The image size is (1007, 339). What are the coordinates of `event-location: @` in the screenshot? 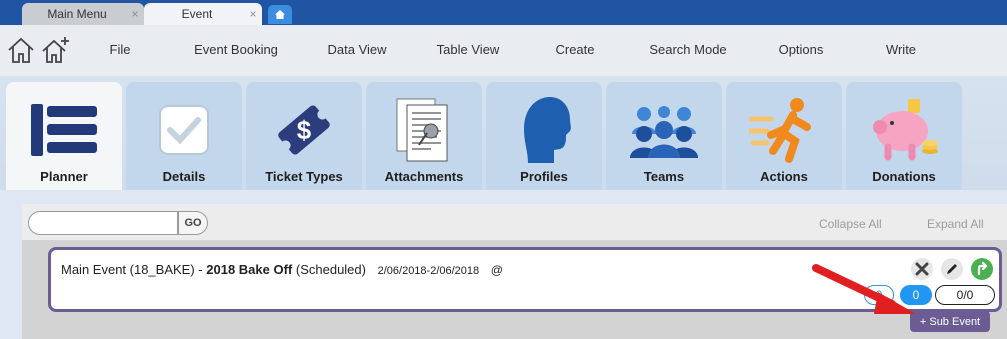 It's located at (496, 270).